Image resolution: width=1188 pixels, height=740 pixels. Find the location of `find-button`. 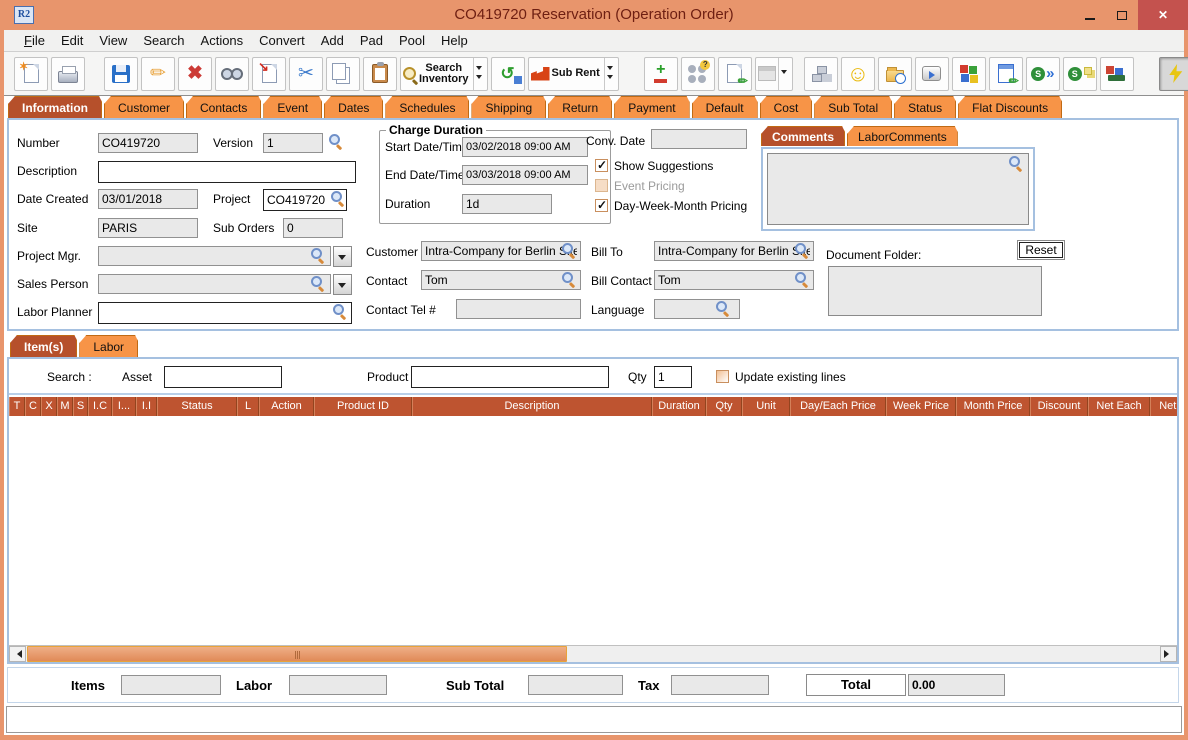

find-button is located at coordinates (232, 73).